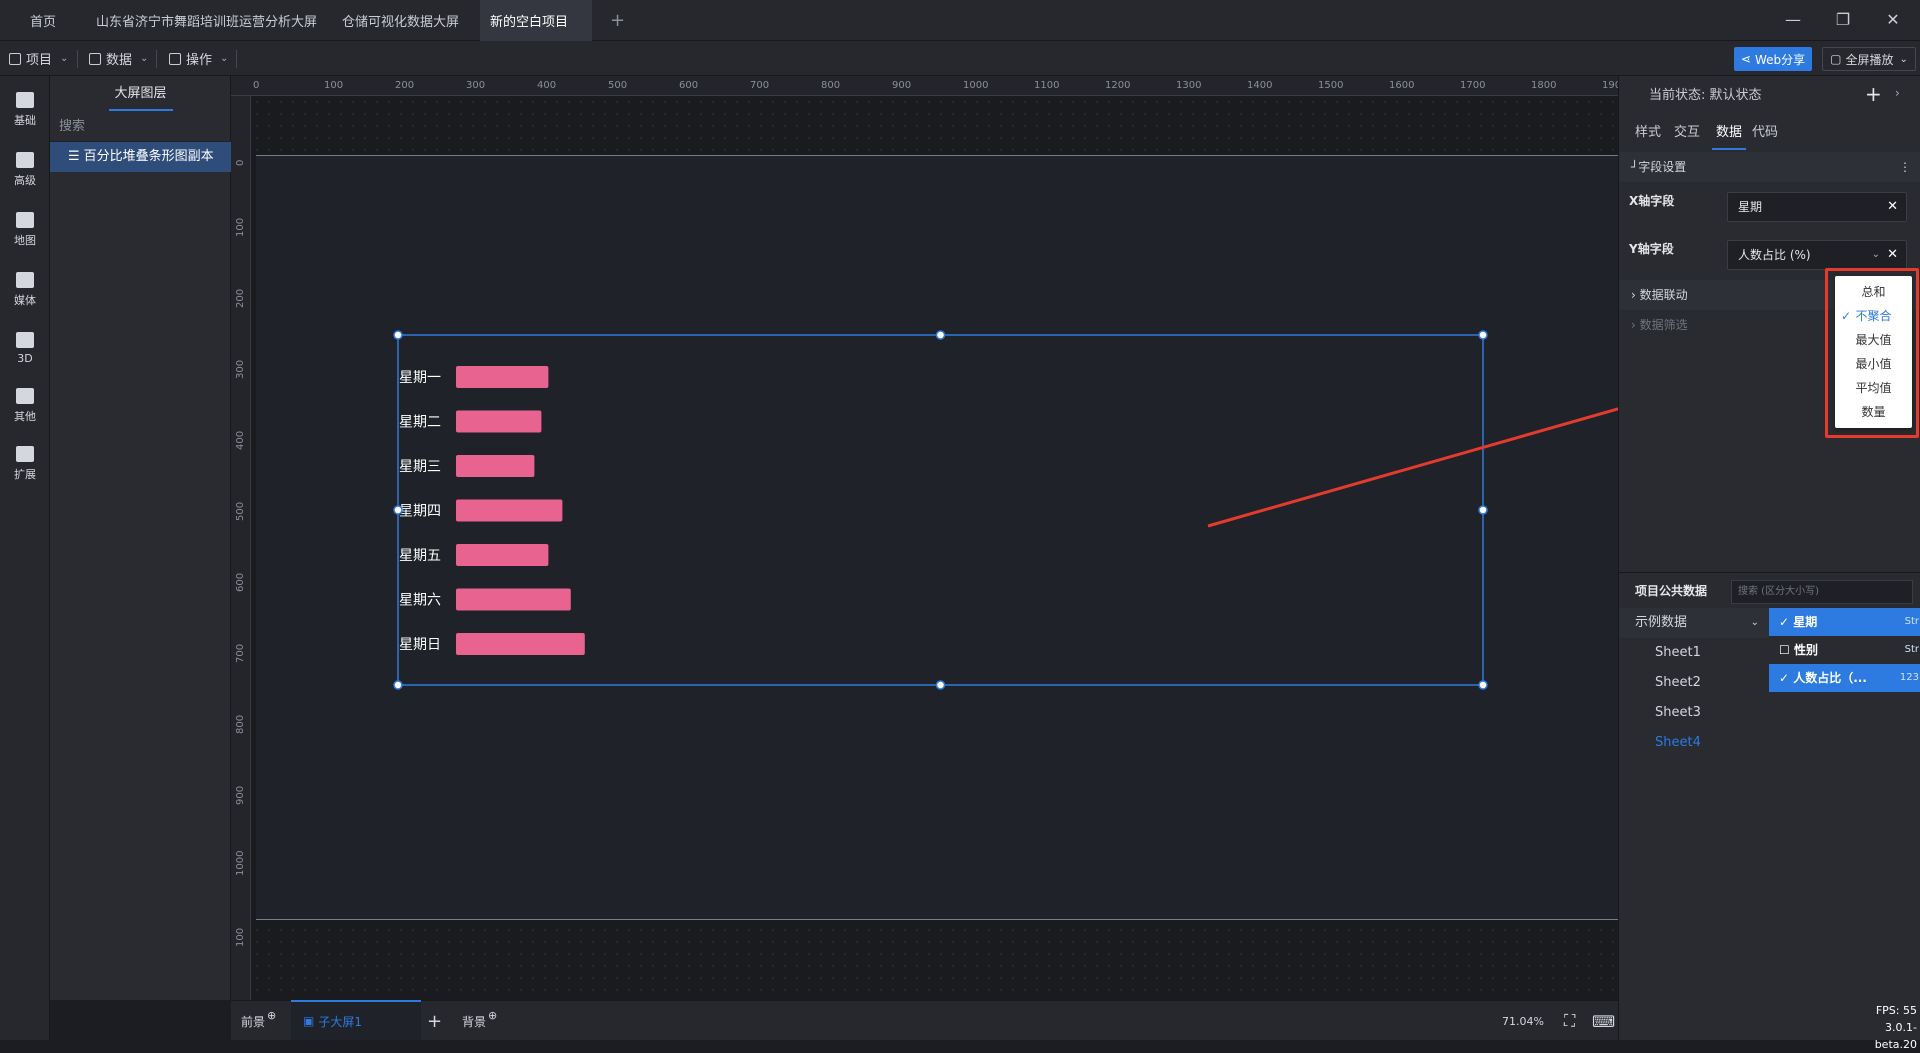  What do you see at coordinates (140, 538) in the screenshot?
I see `layers-panel: 大屏图层 搜索 ☰ 百分比堆叠条形图副本` at bounding box center [140, 538].